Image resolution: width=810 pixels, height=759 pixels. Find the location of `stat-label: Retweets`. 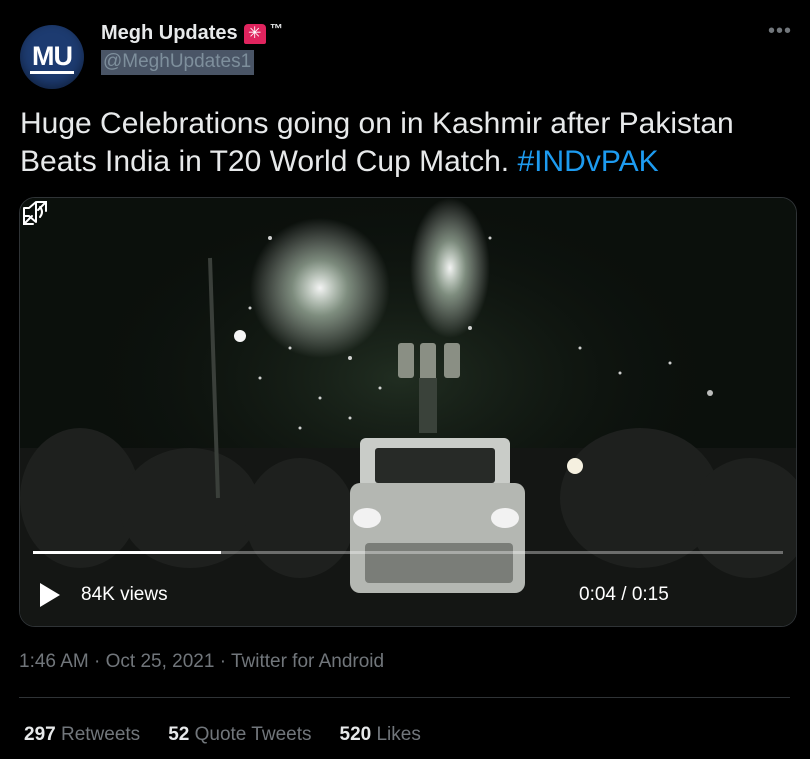

stat-label: Retweets is located at coordinates (100, 734).